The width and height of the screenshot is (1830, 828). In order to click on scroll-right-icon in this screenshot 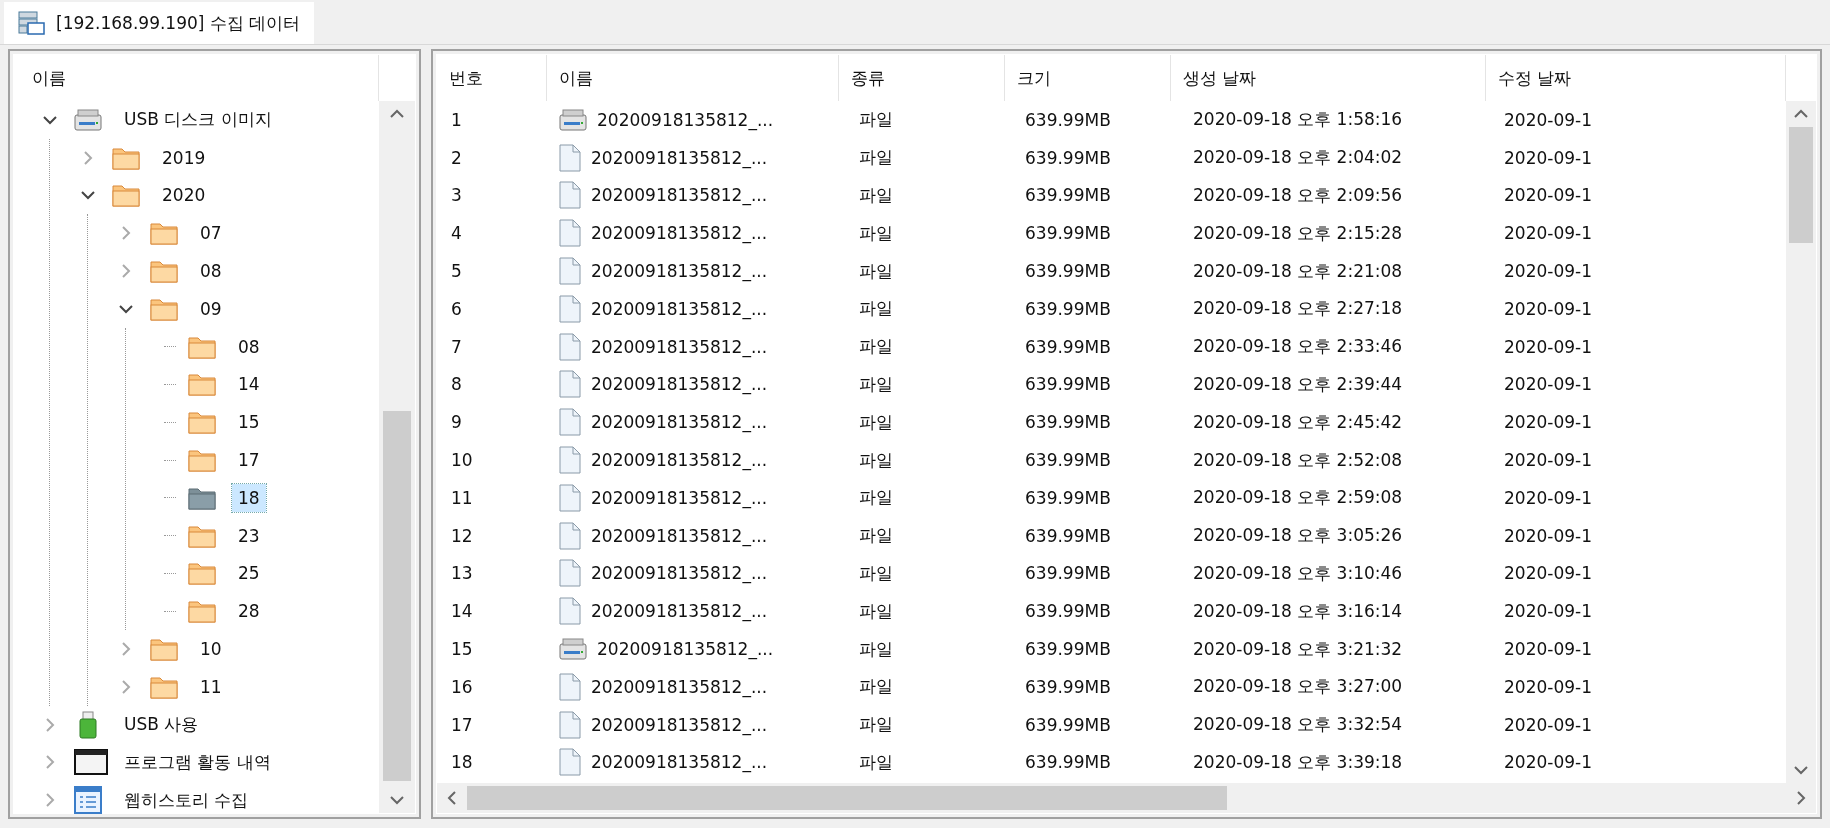, I will do `click(1801, 798)`.